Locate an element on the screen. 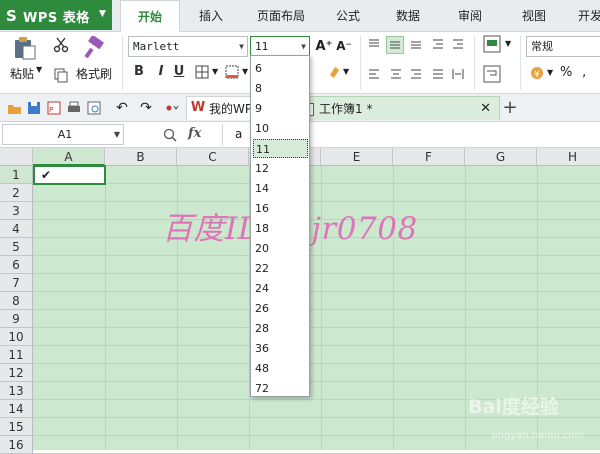 The image size is (600, 454). font-size-option: 14 is located at coordinates (280, 188).